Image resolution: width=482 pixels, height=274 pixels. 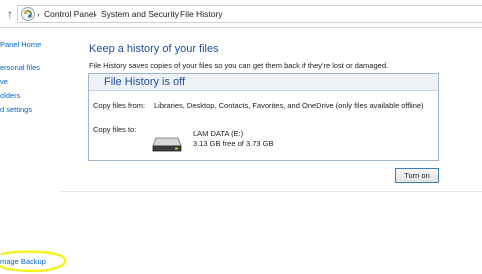 I want to click on breadcrumb-system-and-security: System and Security, so click(x=140, y=14).